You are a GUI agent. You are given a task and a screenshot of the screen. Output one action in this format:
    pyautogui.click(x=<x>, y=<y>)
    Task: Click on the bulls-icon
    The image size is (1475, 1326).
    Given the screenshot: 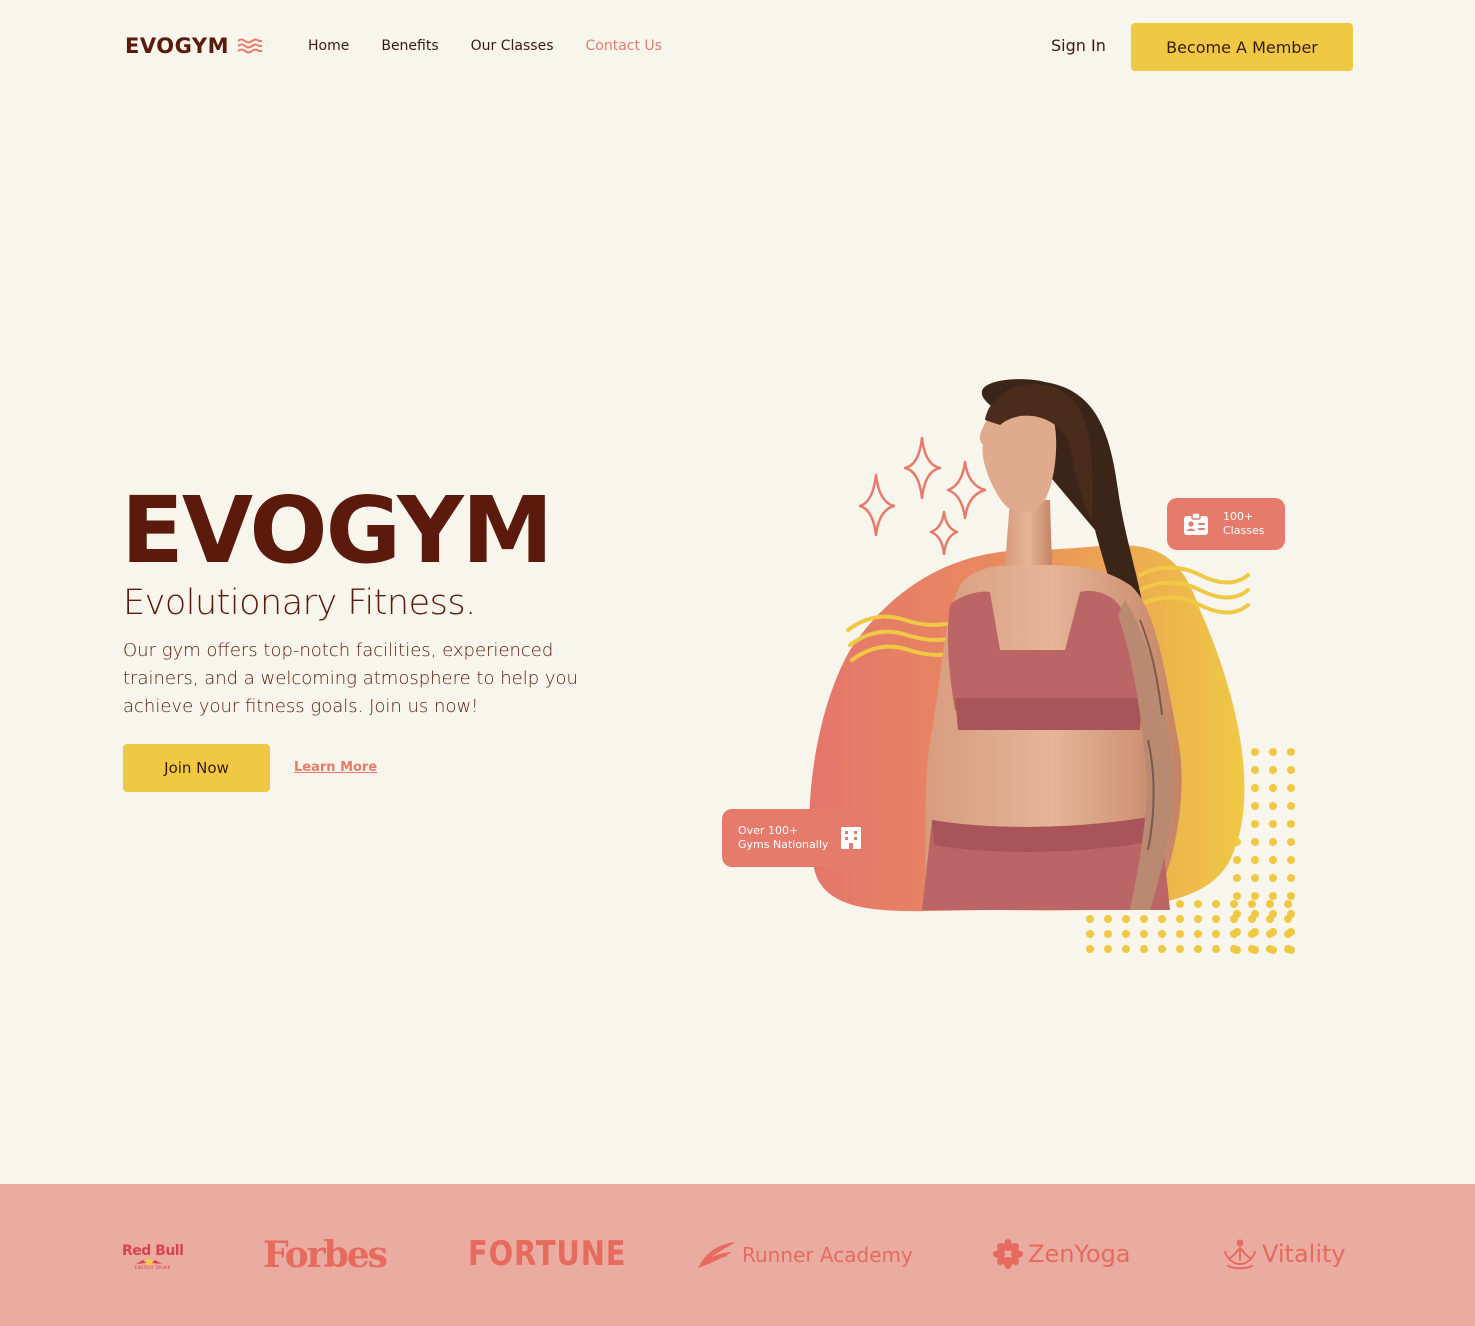 What is the action you would take?
    pyautogui.click(x=149, y=1262)
    